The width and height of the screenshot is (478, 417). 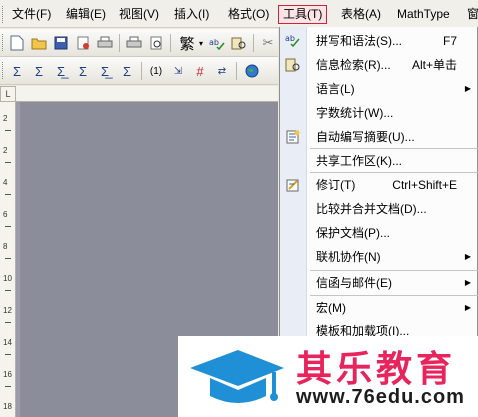 What do you see at coordinates (348, 257) in the screenshot?
I see `menu-item-label: 联机协作(N)` at bounding box center [348, 257].